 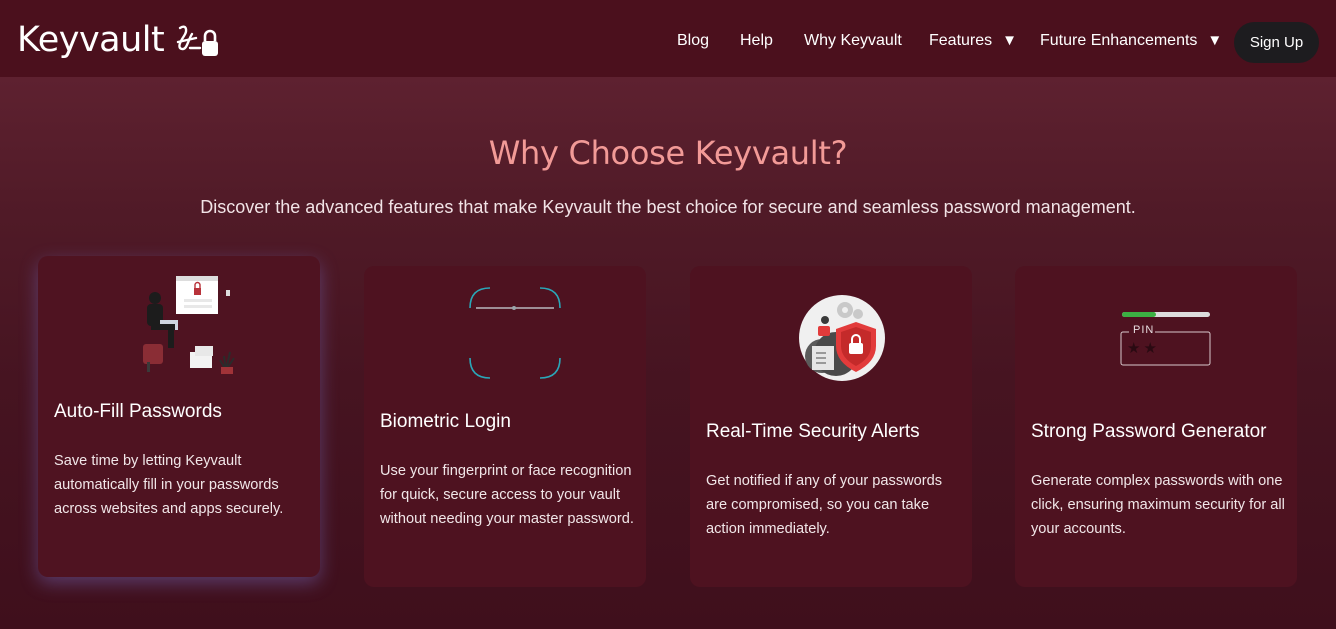 I want to click on card-title: Strong Password Generator, so click(x=1149, y=431).